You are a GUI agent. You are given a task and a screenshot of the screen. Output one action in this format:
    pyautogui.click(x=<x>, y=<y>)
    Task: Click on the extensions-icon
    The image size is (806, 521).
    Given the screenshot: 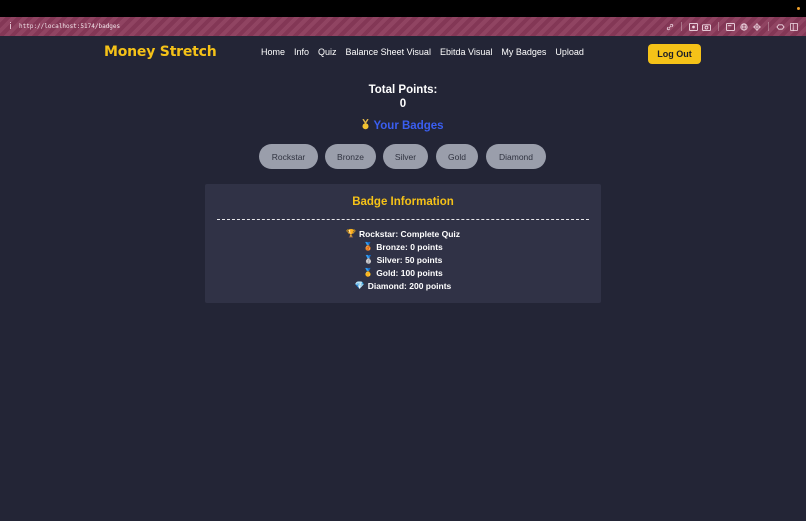 What is the action you would take?
    pyautogui.click(x=780, y=26)
    